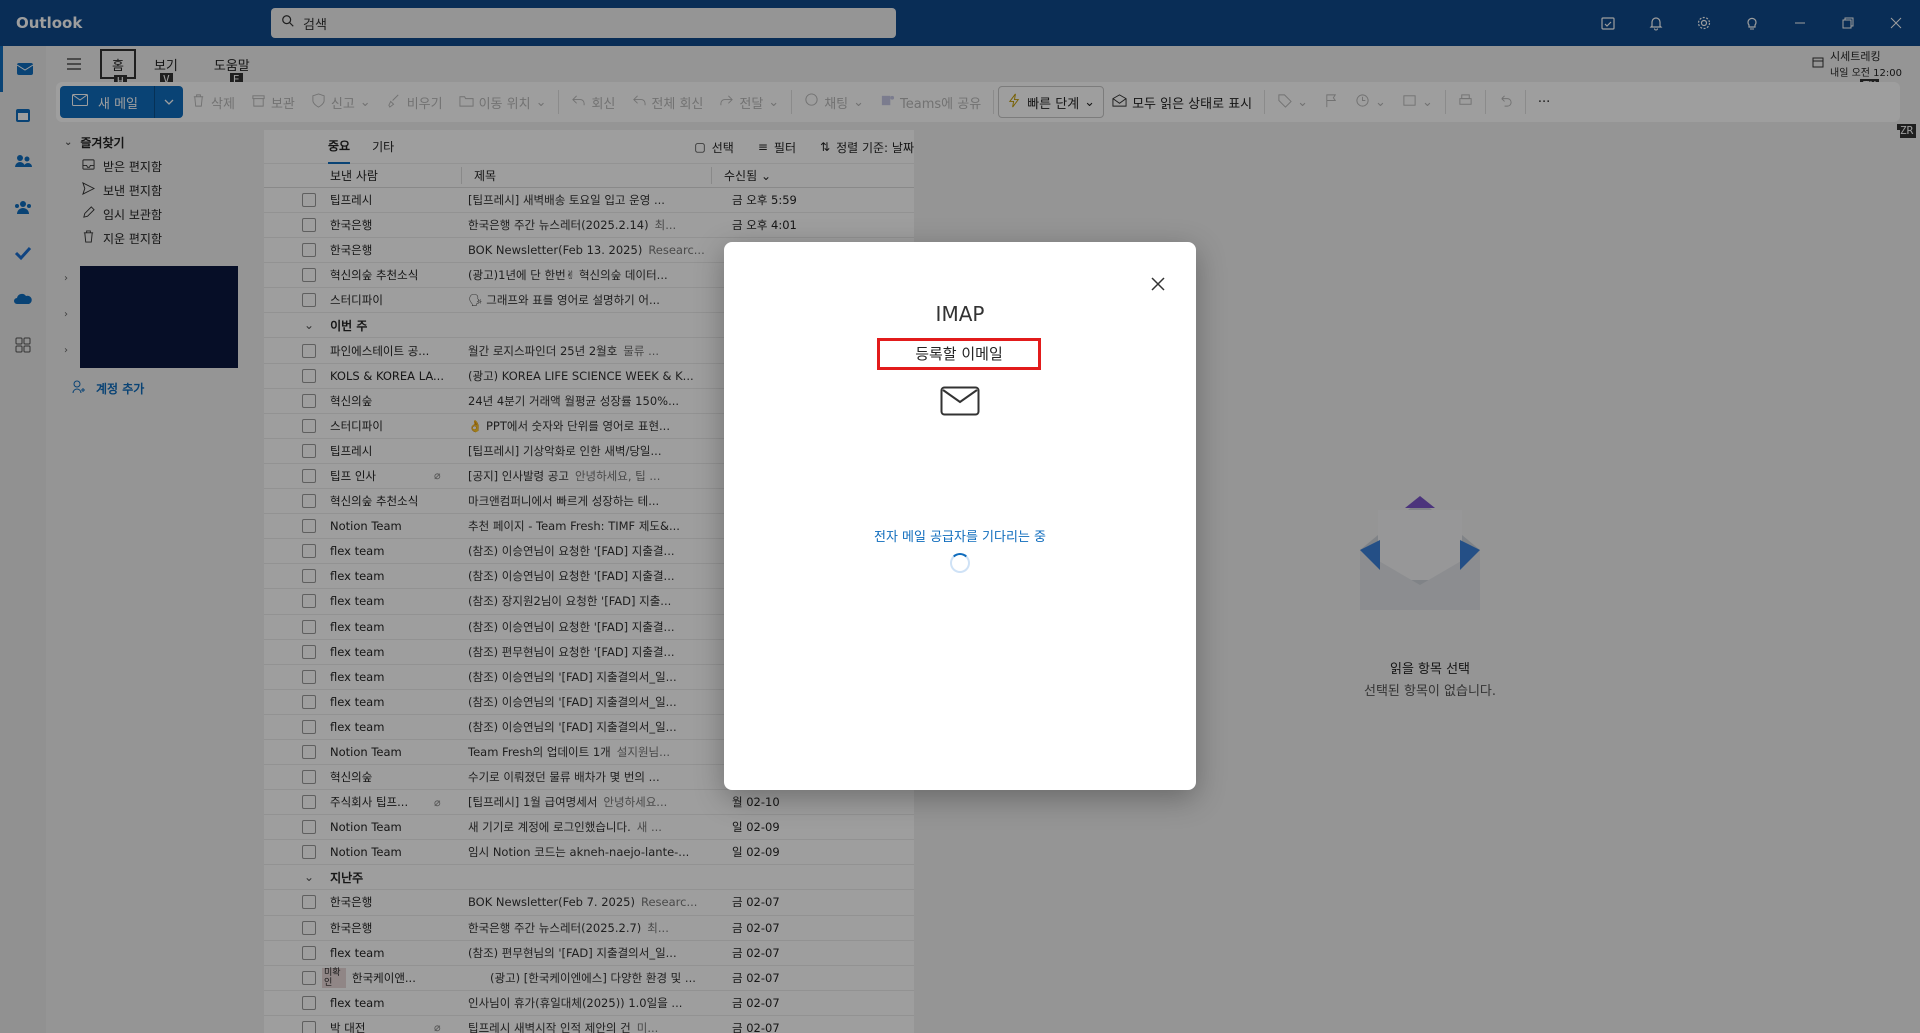 Image resolution: width=1920 pixels, height=1033 pixels. Describe the element at coordinates (959, 537) in the screenshot. I see `dialog-status: 전자 메일 공급자를 기다리는 중` at that location.